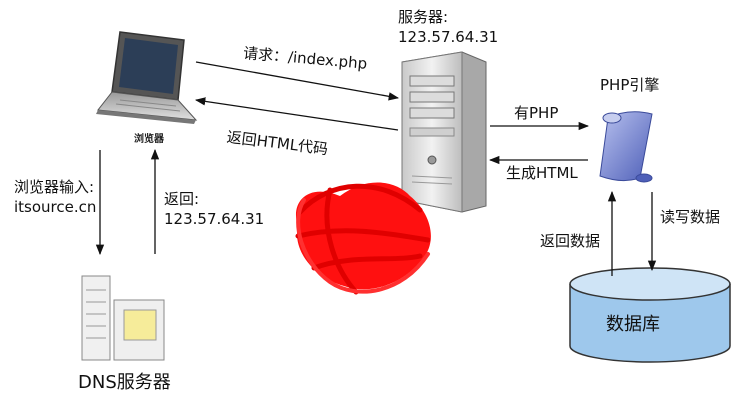  Describe the element at coordinates (124, 382) in the screenshot. I see `dns-server-label: DNS服务器` at that location.